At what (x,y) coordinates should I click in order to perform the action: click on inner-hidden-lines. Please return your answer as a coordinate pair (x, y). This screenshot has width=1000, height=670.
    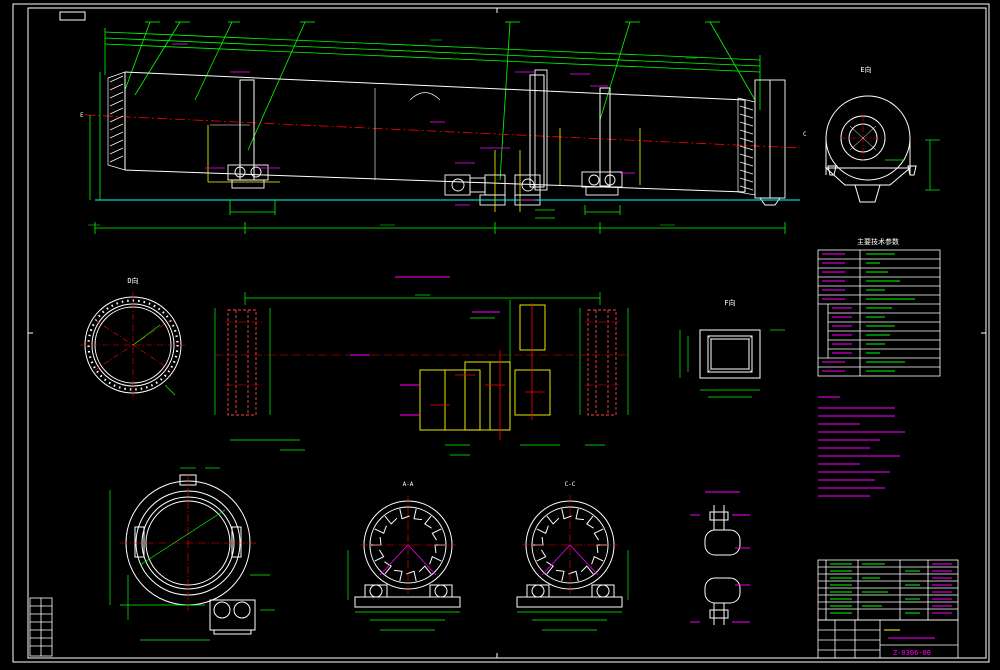
    Looking at the image, I should click on (424, 168).